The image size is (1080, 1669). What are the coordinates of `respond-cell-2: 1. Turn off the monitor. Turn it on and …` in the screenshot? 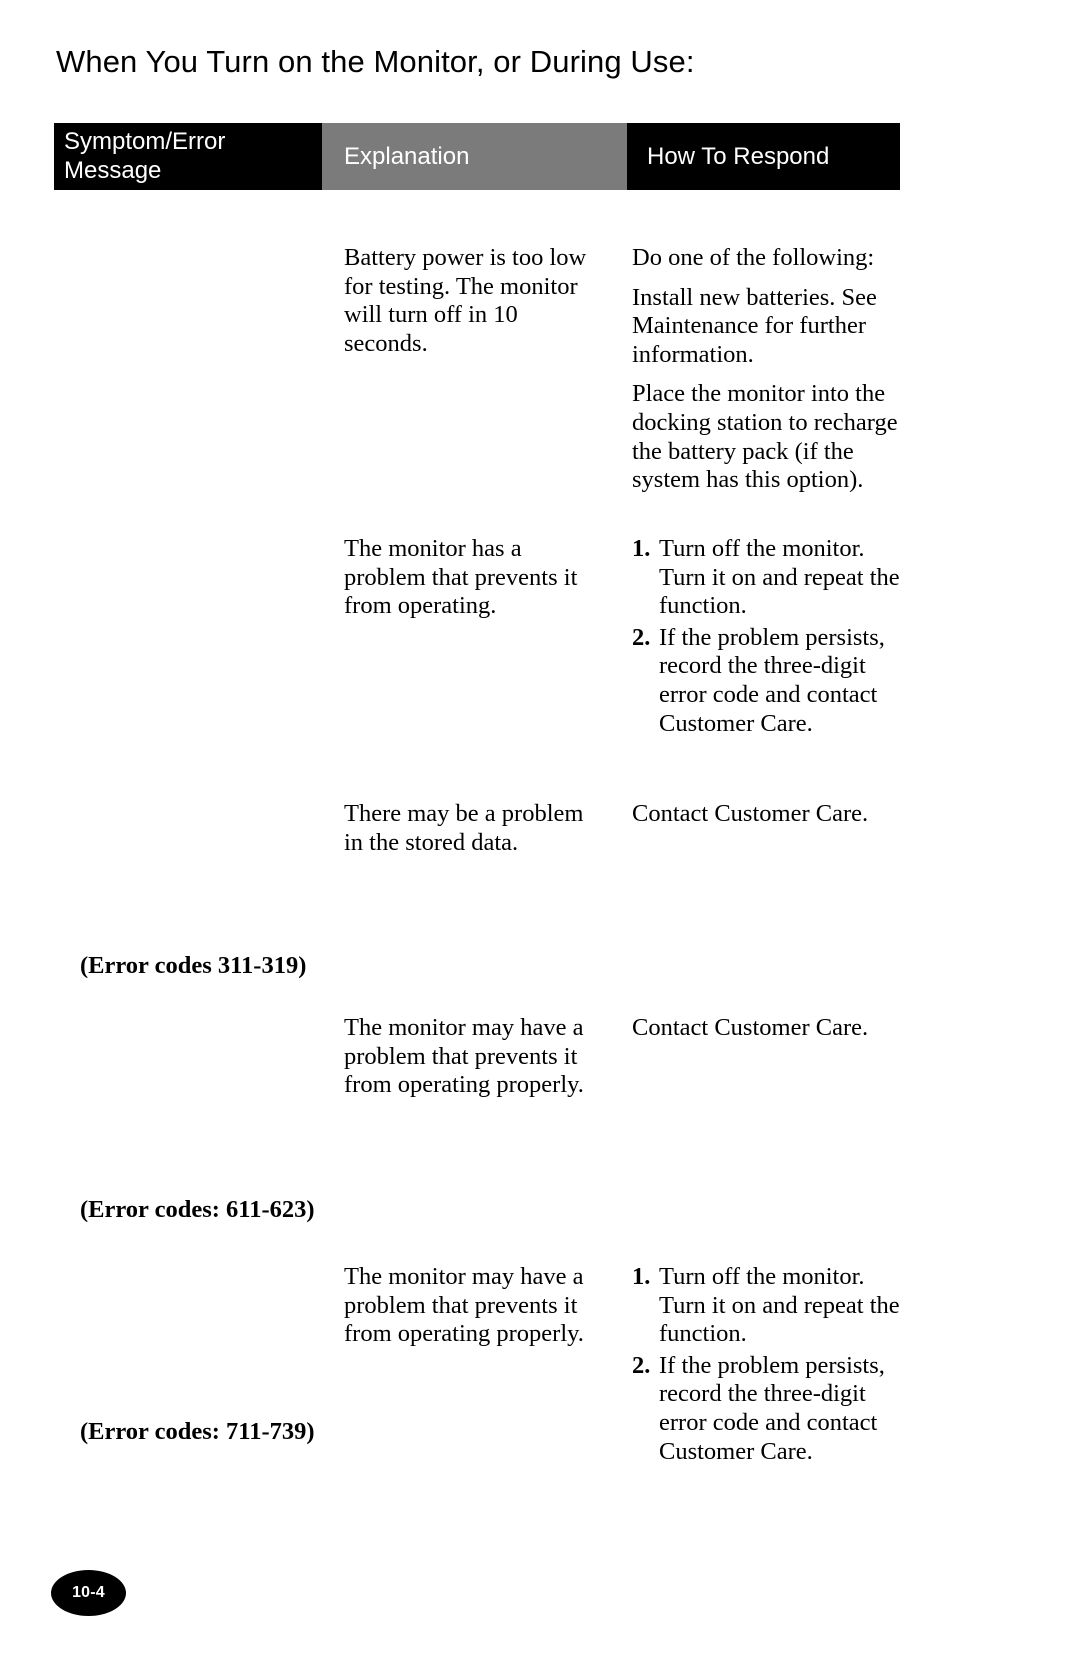 It's located at (770, 636).